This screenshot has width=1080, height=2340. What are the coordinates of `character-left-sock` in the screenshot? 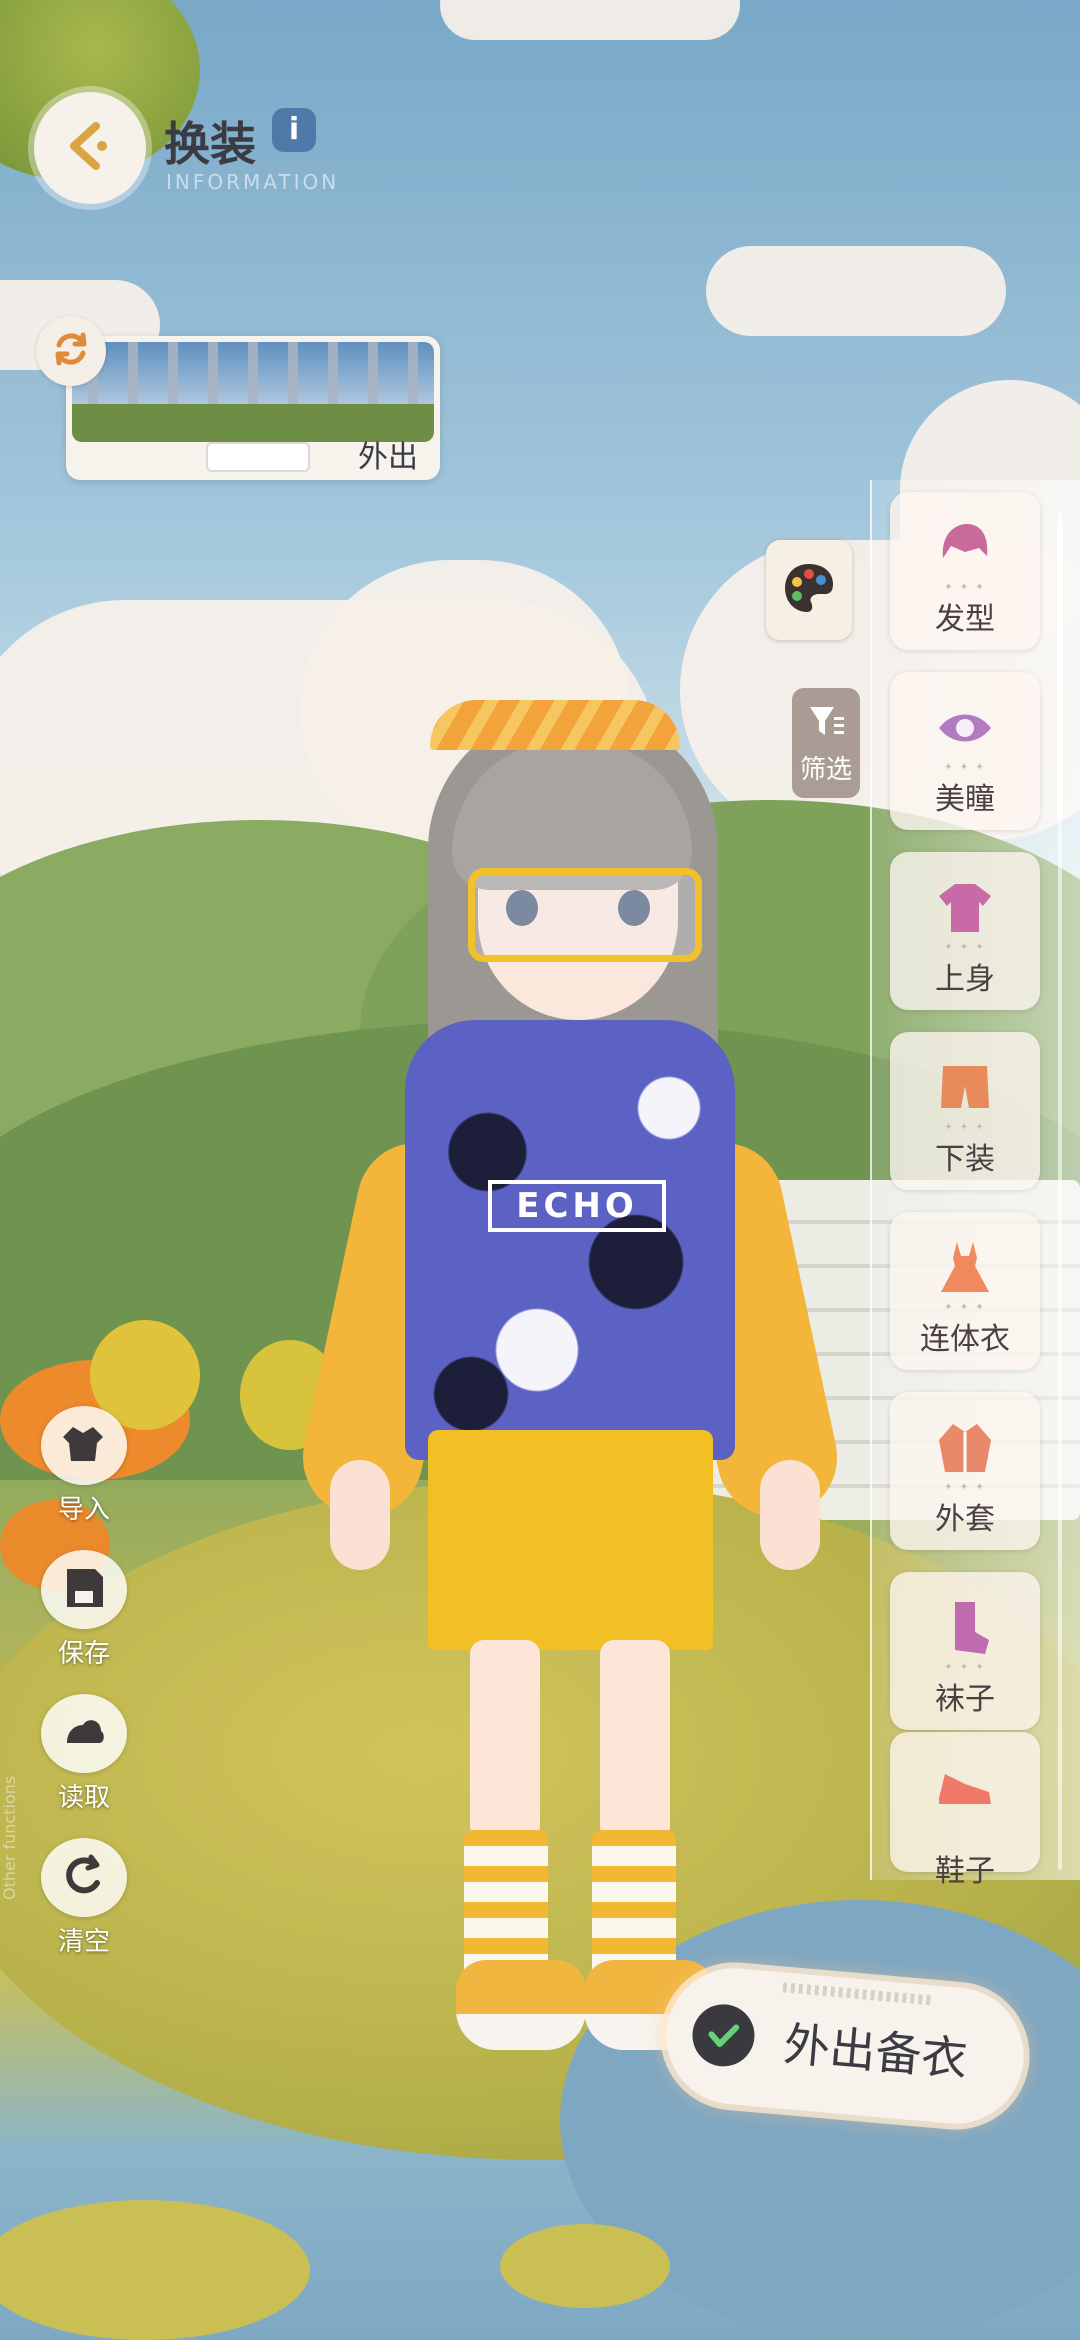 It's located at (506, 1905).